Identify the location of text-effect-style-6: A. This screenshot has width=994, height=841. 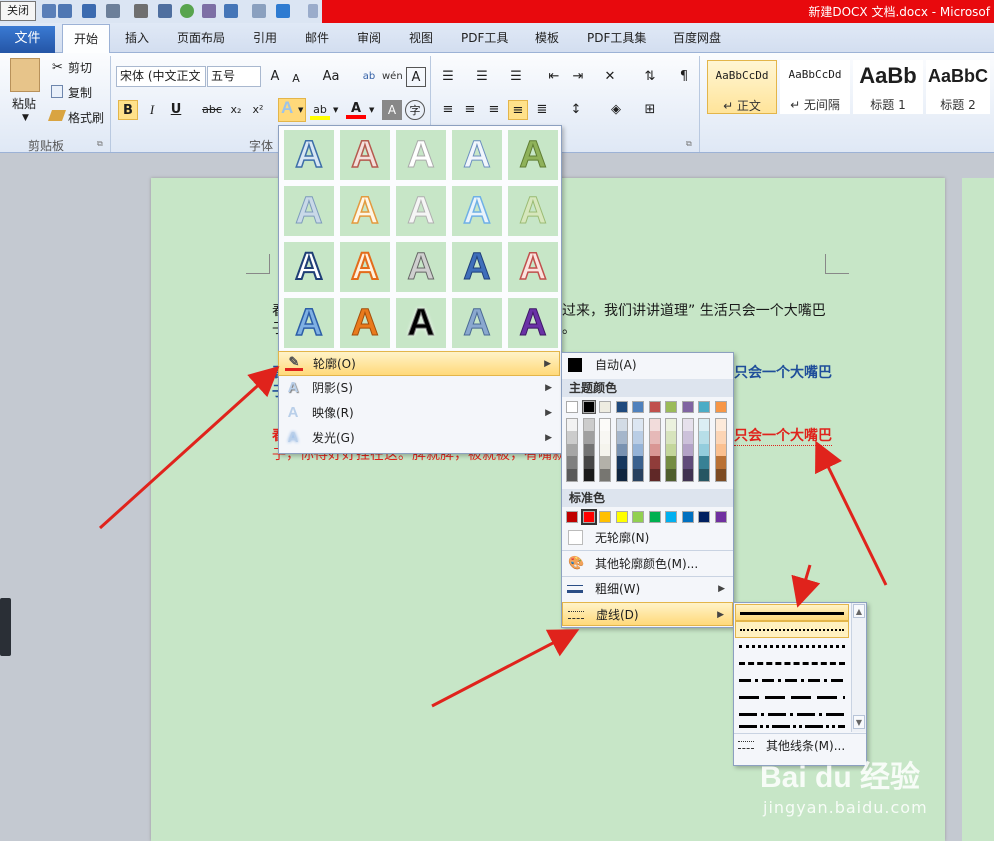
(309, 211).